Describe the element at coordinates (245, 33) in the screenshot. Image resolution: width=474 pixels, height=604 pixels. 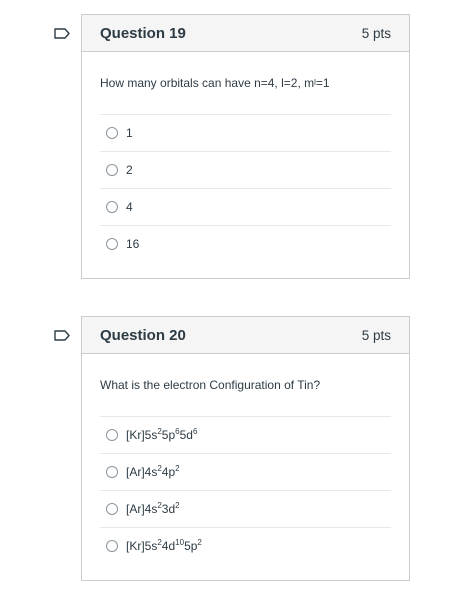
I see `question-header: Question 19 5 pts` at that location.